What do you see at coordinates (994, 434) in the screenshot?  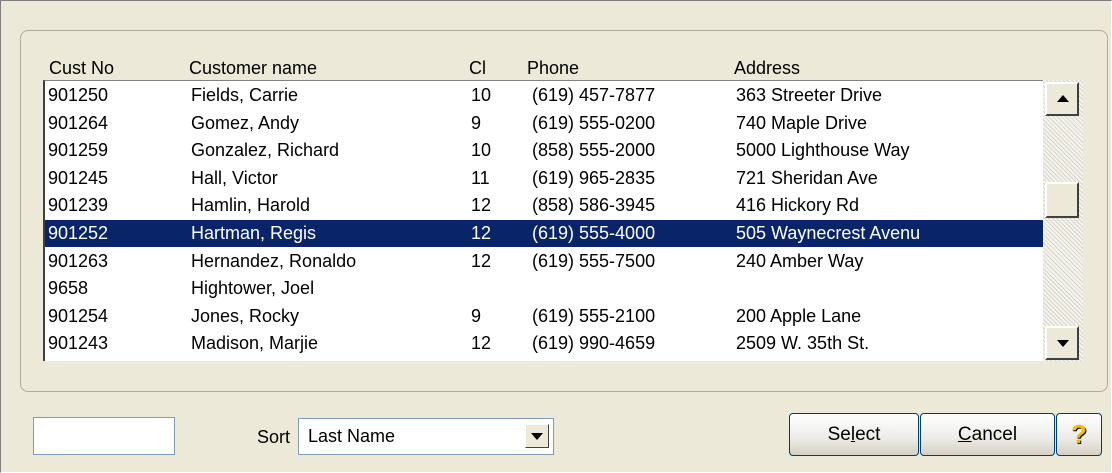 I see `cancel-label-part: ancel` at bounding box center [994, 434].